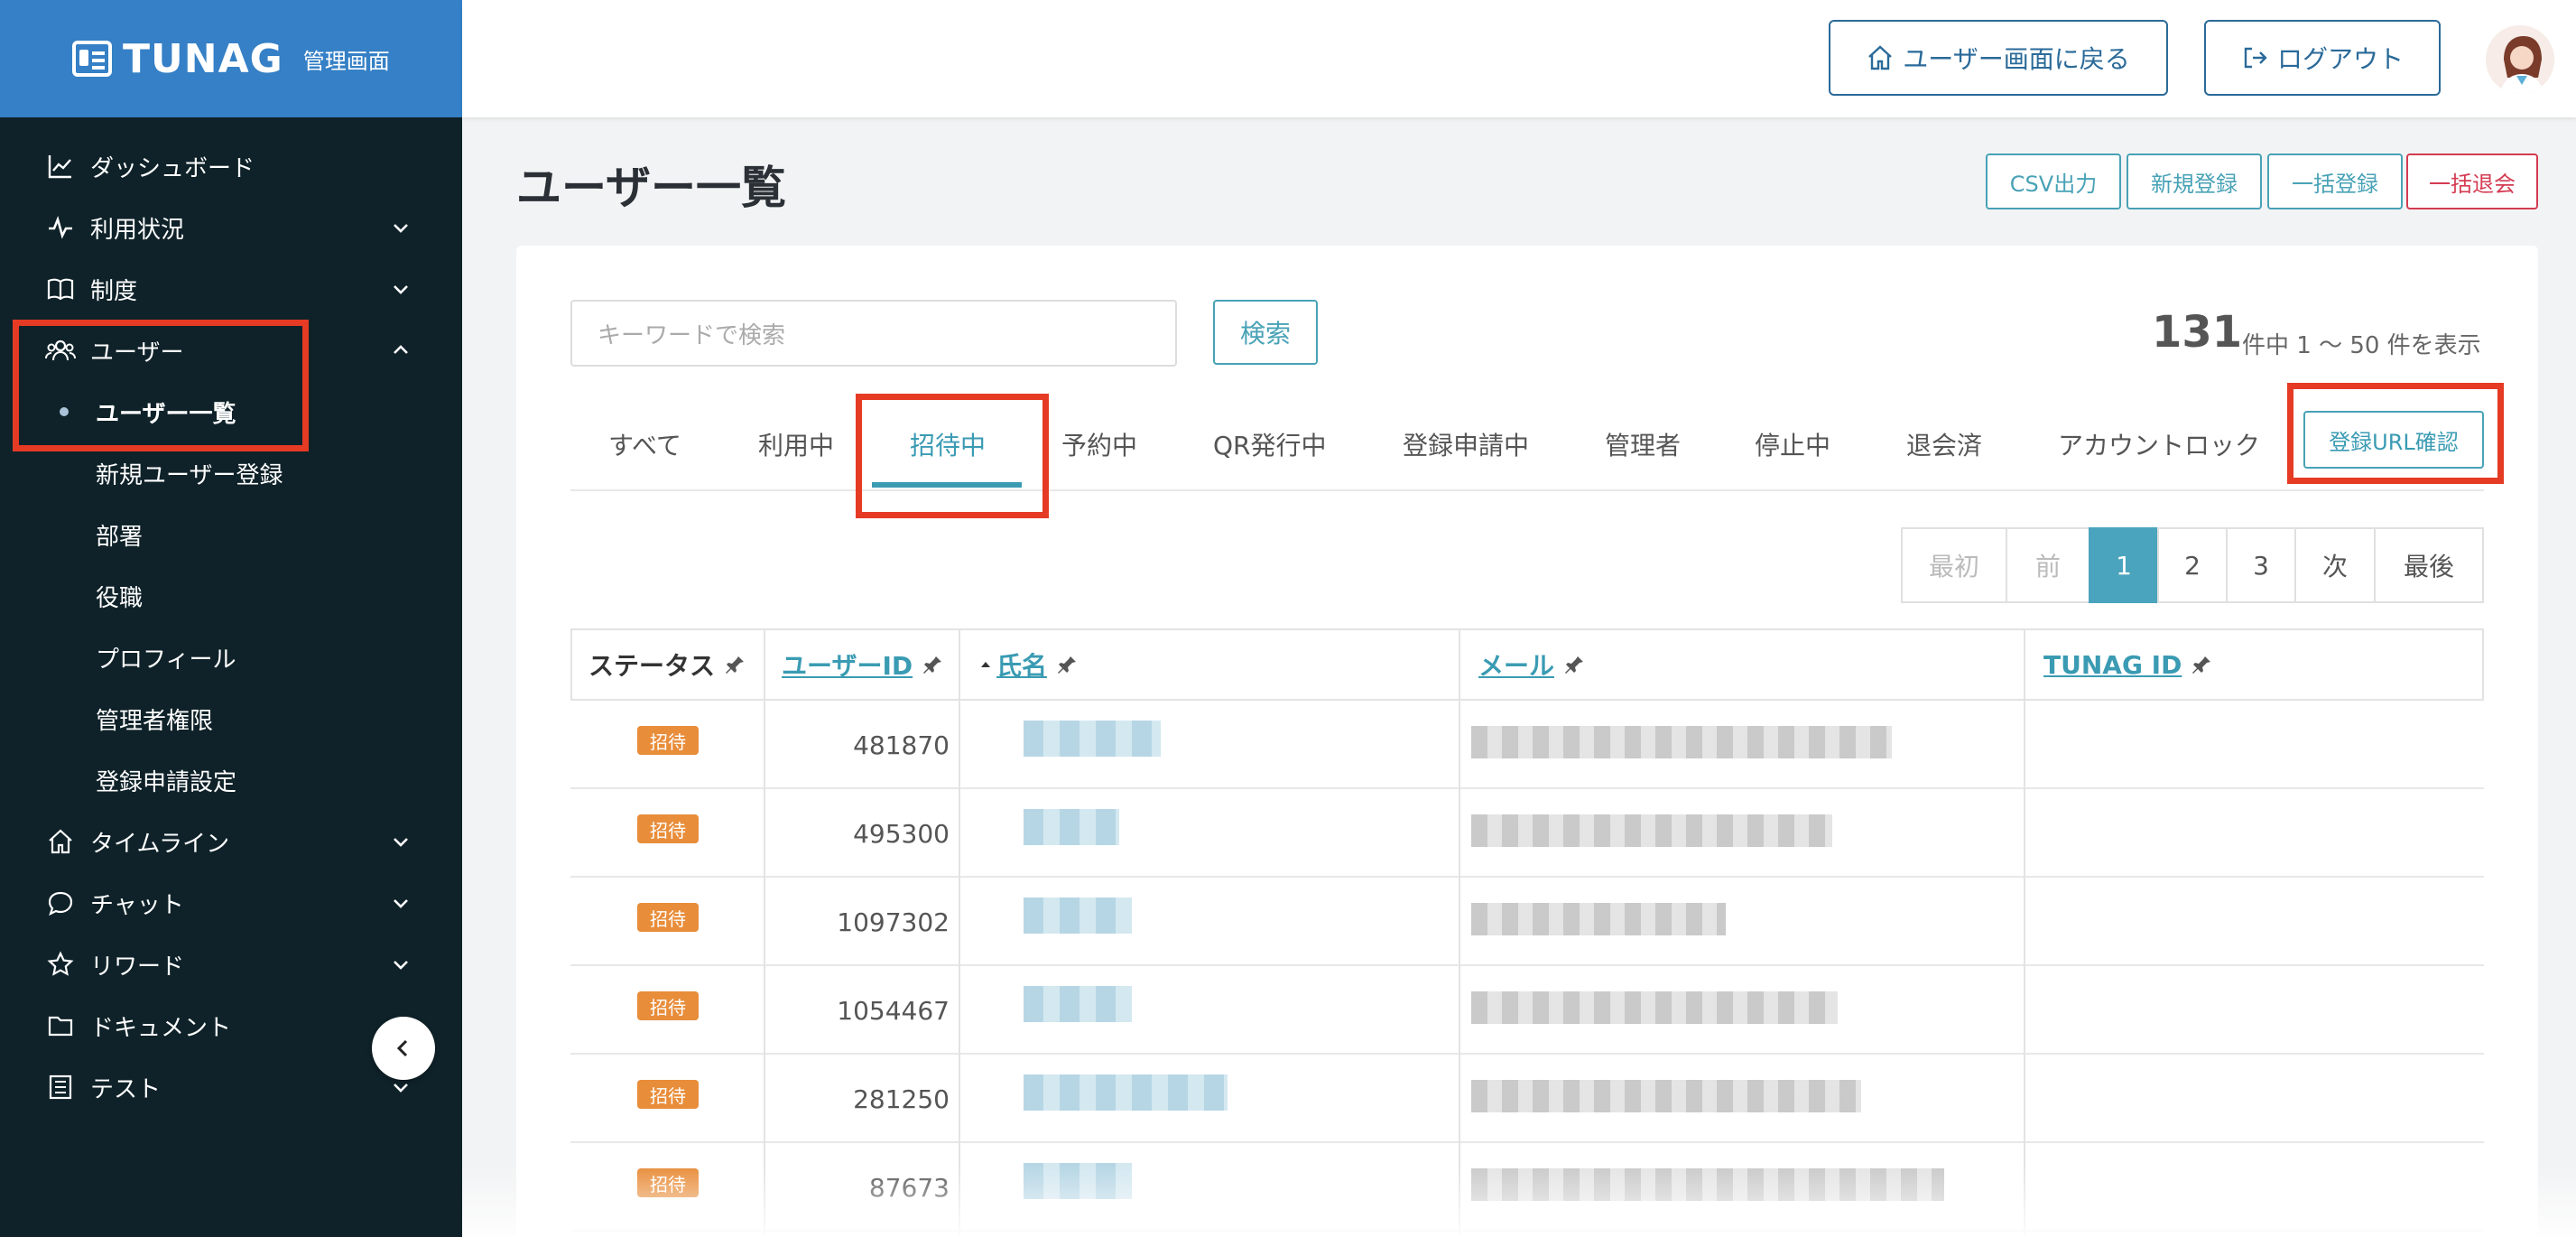 The image size is (2576, 1237). I want to click on chat-icon, so click(61, 903).